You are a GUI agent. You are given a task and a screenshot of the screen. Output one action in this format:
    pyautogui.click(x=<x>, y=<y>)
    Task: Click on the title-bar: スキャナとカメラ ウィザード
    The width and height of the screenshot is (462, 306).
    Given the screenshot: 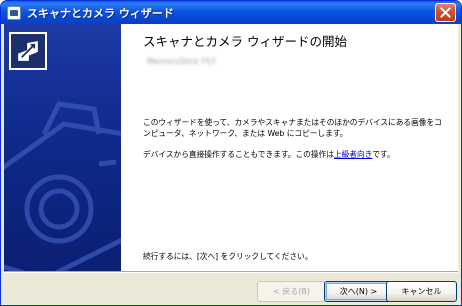 What is the action you would take?
    pyautogui.click(x=231, y=12)
    